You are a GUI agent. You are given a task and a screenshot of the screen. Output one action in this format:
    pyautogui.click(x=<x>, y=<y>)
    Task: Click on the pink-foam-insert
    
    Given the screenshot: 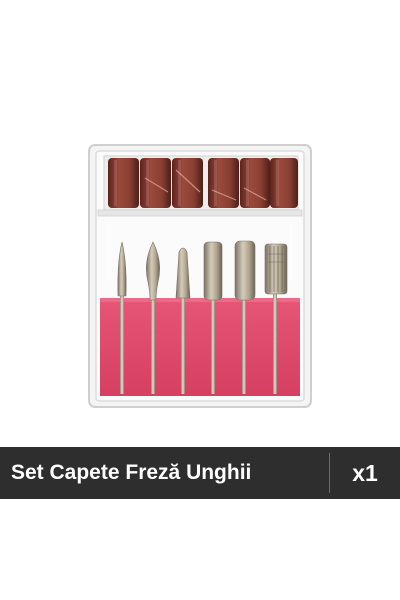 What is the action you would take?
    pyautogui.click(x=200, y=347)
    